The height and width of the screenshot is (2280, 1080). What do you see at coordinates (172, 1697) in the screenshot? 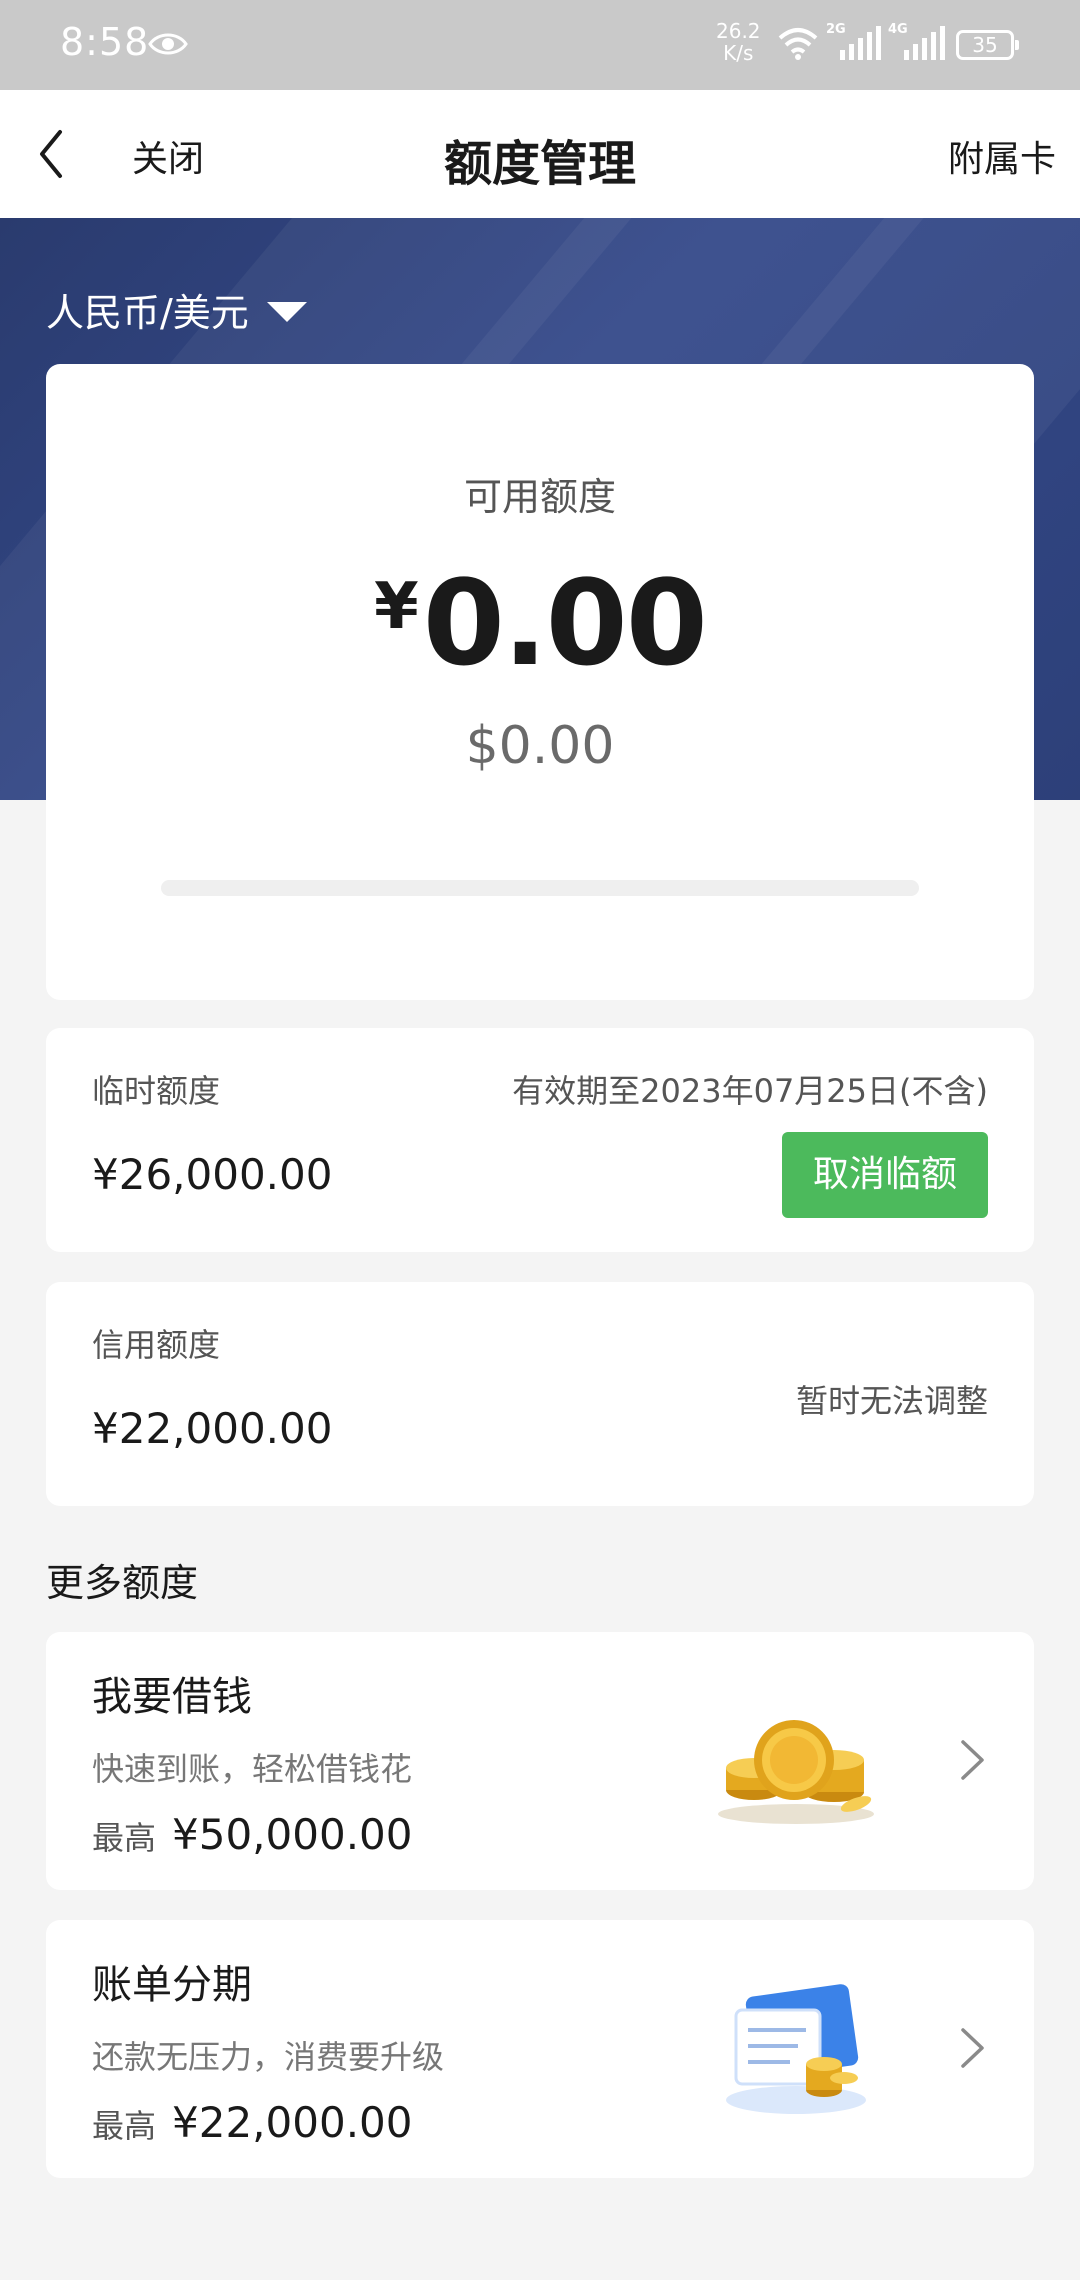
I see `product-title: 我要借钱` at bounding box center [172, 1697].